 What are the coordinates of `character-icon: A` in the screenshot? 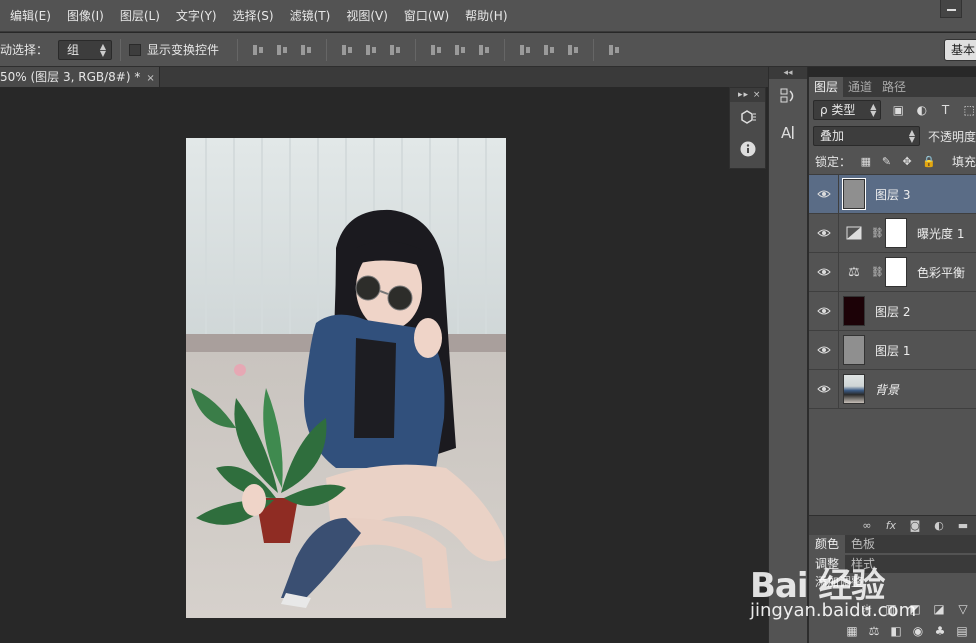 It's located at (788, 136).